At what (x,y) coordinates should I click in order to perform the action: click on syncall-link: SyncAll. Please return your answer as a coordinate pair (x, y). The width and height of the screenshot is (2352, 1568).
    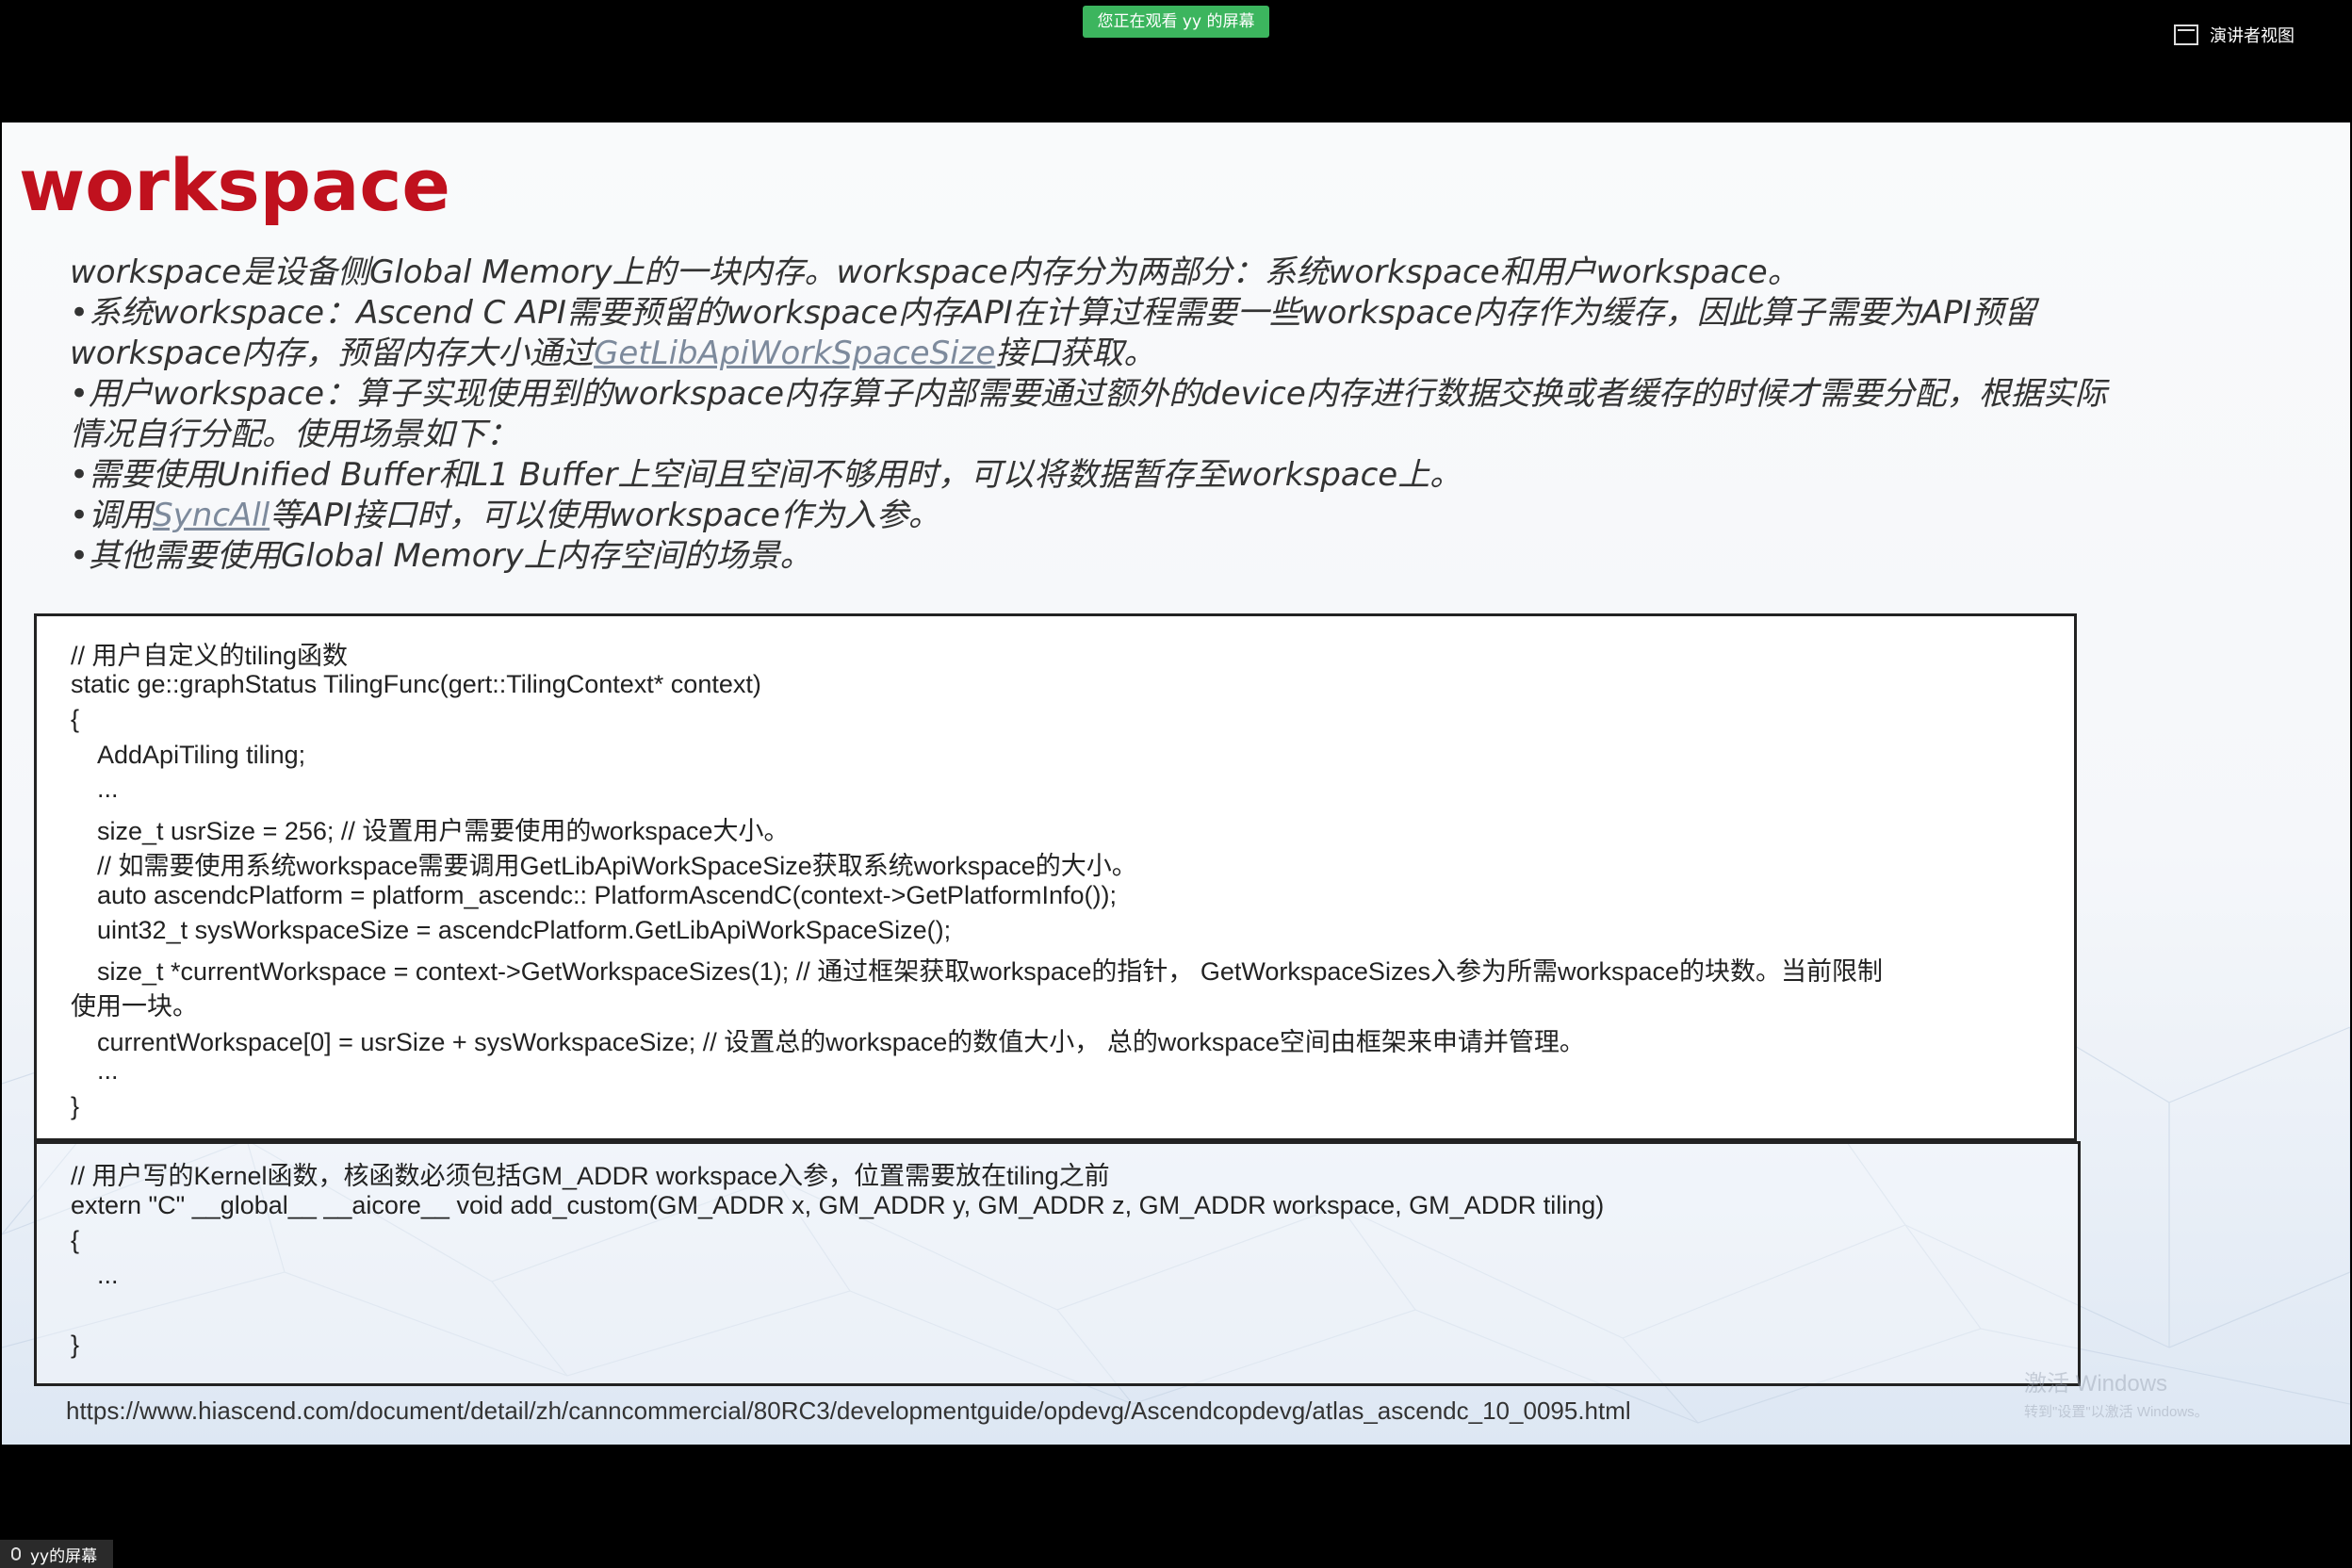
    Looking at the image, I should click on (211, 515).